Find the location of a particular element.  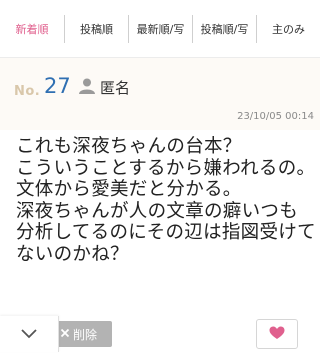

expand-button is located at coordinates (29, 334).